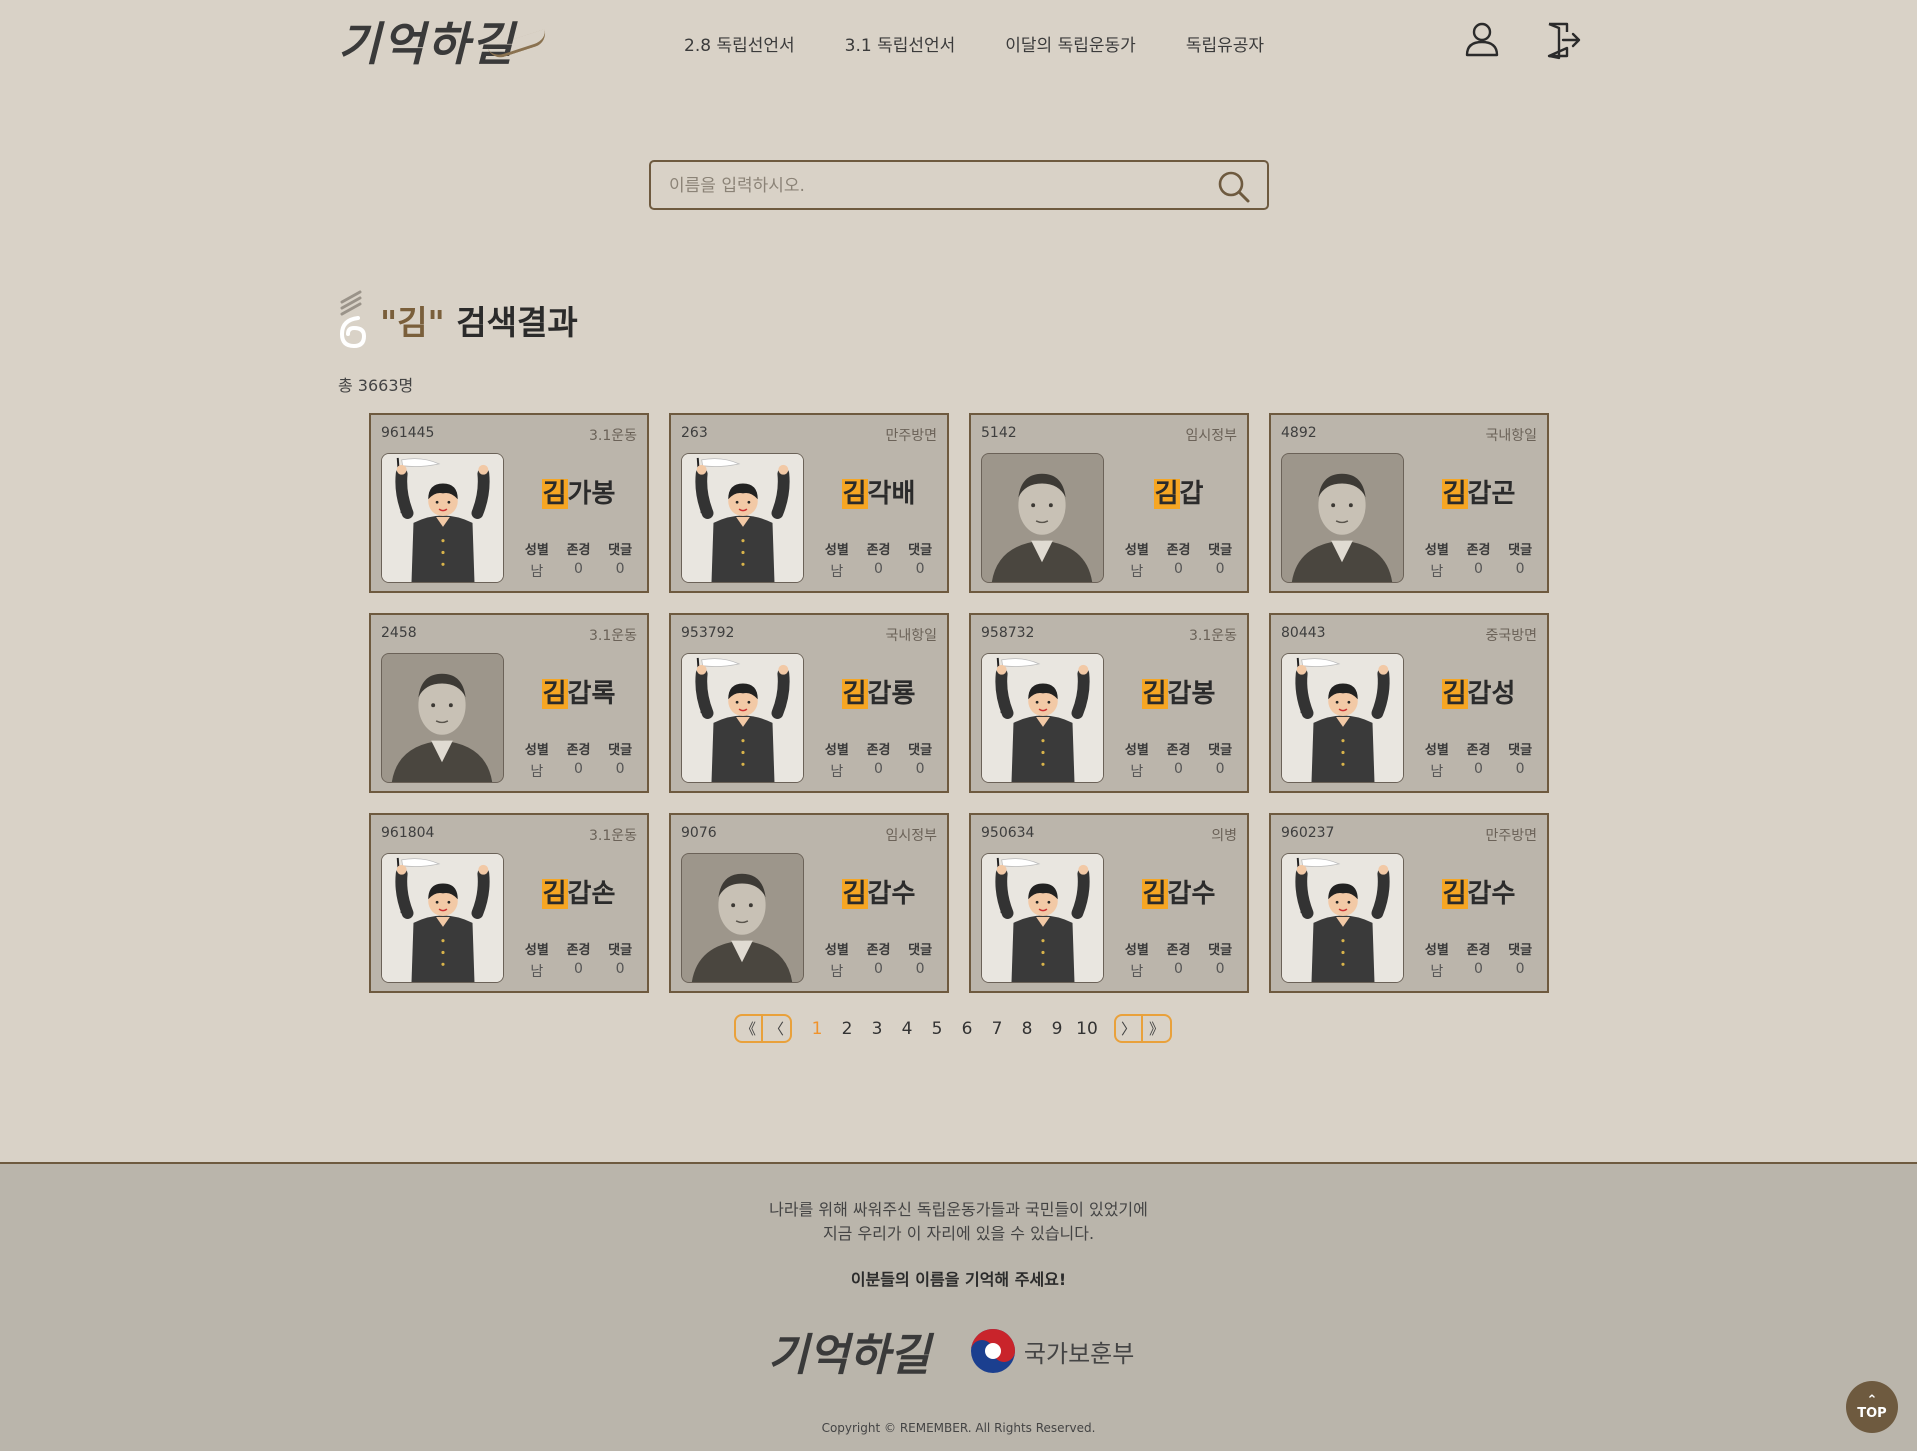 The height and width of the screenshot is (1451, 1917). What do you see at coordinates (1137, 960) in the screenshot?
I see `stat-gender: 성별남` at bounding box center [1137, 960].